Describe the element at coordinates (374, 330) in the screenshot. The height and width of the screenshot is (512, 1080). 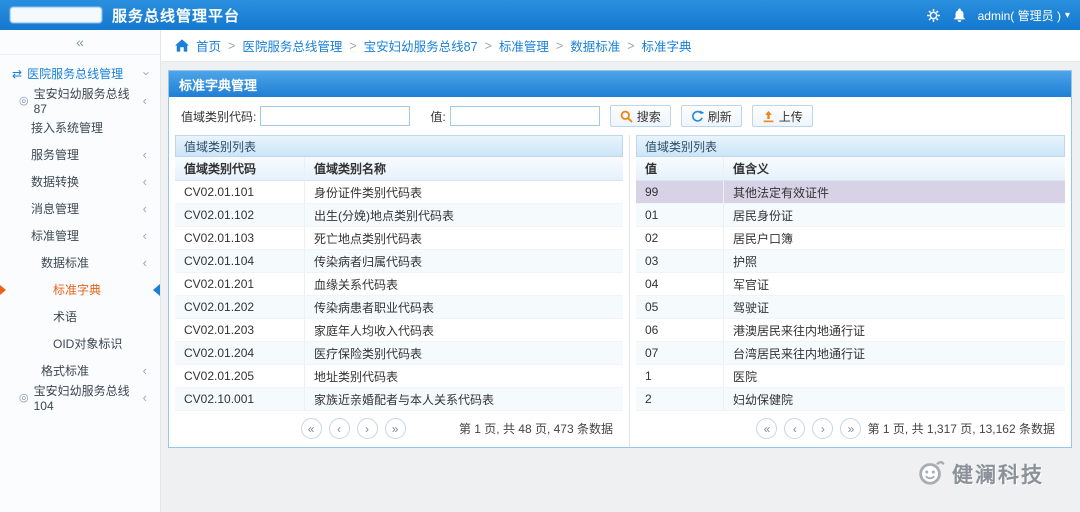
I see `cell-category-name: 家庭年人均收入代码表` at that location.